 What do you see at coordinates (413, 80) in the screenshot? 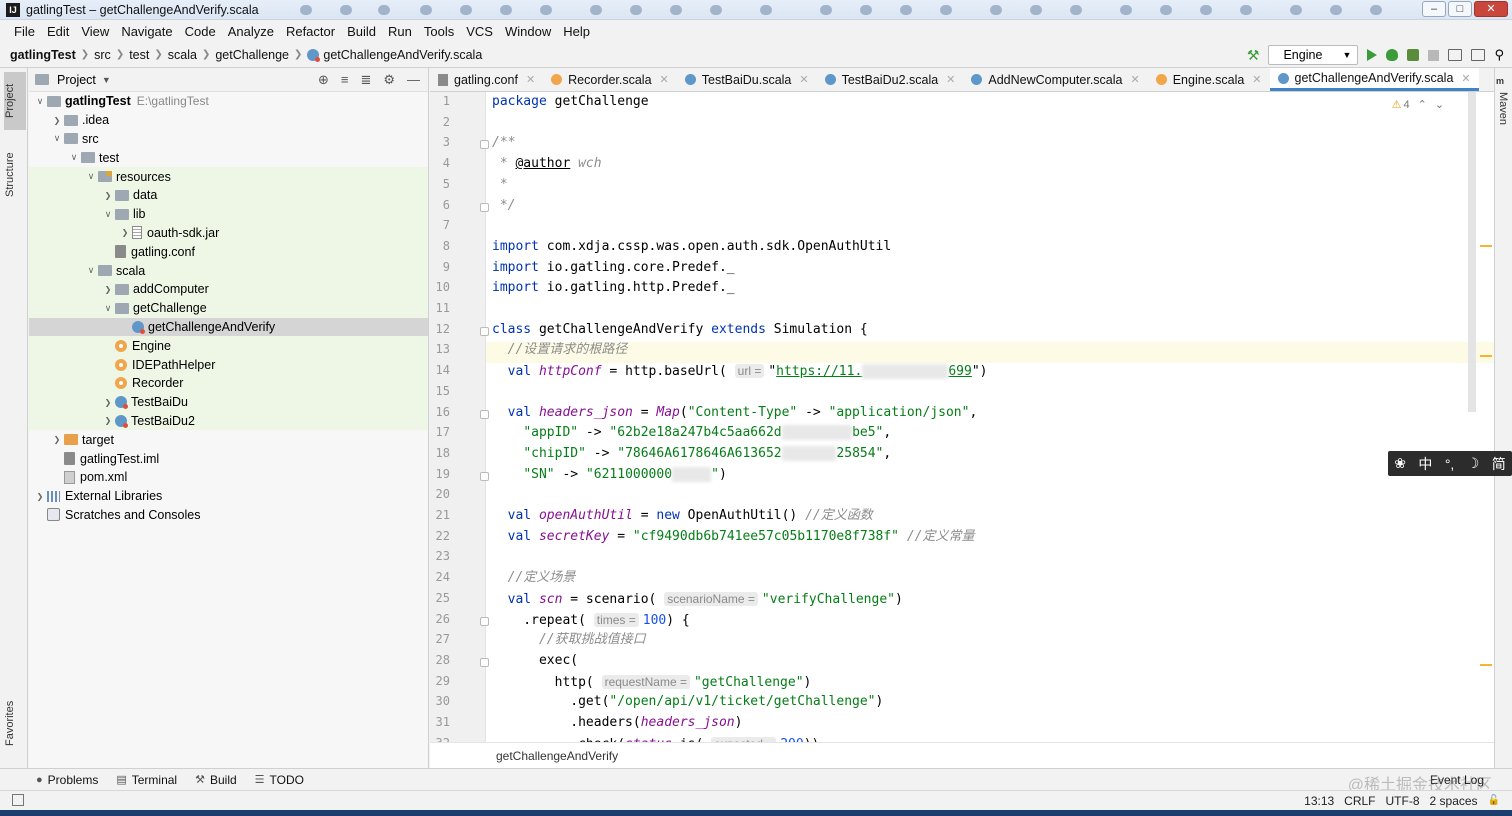
I see `hide-icon: —` at bounding box center [413, 80].